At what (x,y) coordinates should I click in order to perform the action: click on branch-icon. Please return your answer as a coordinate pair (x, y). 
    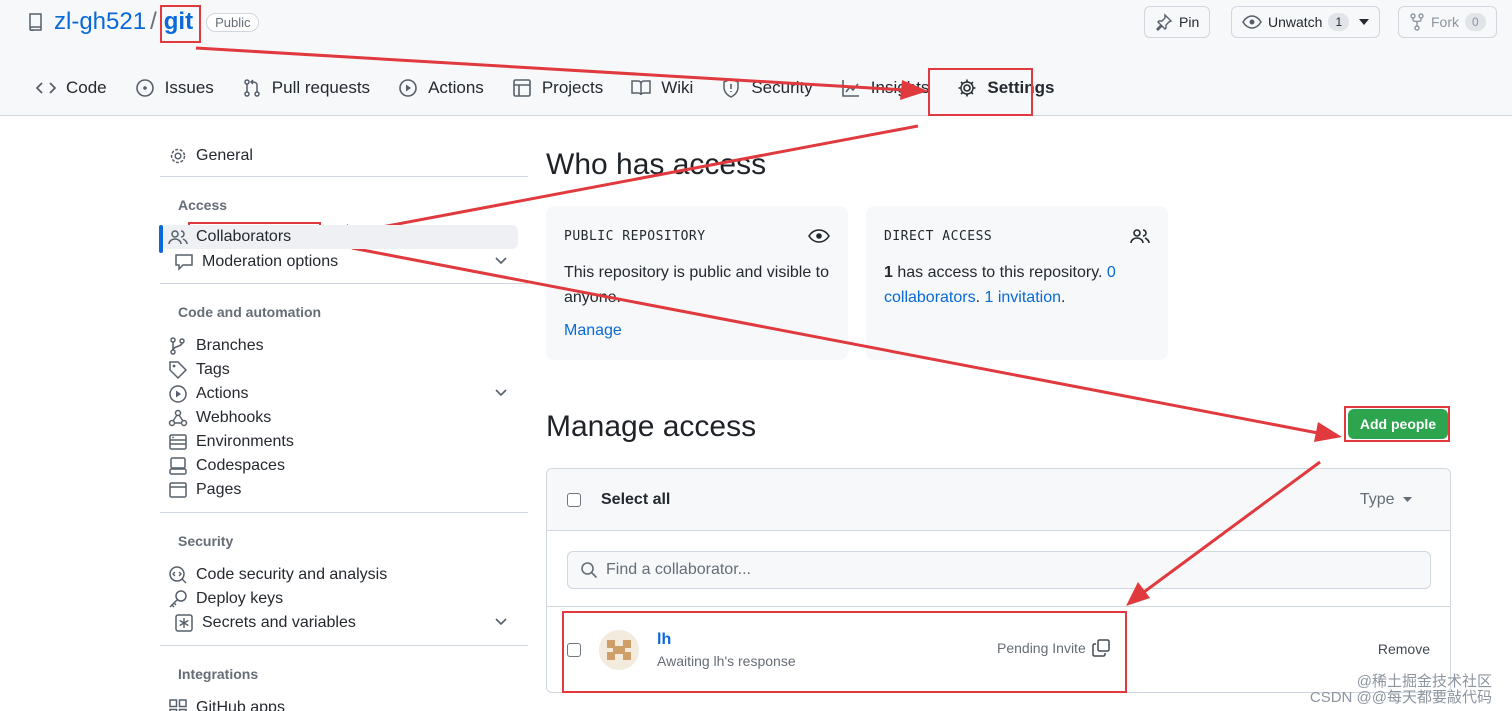
    Looking at the image, I should click on (178, 346).